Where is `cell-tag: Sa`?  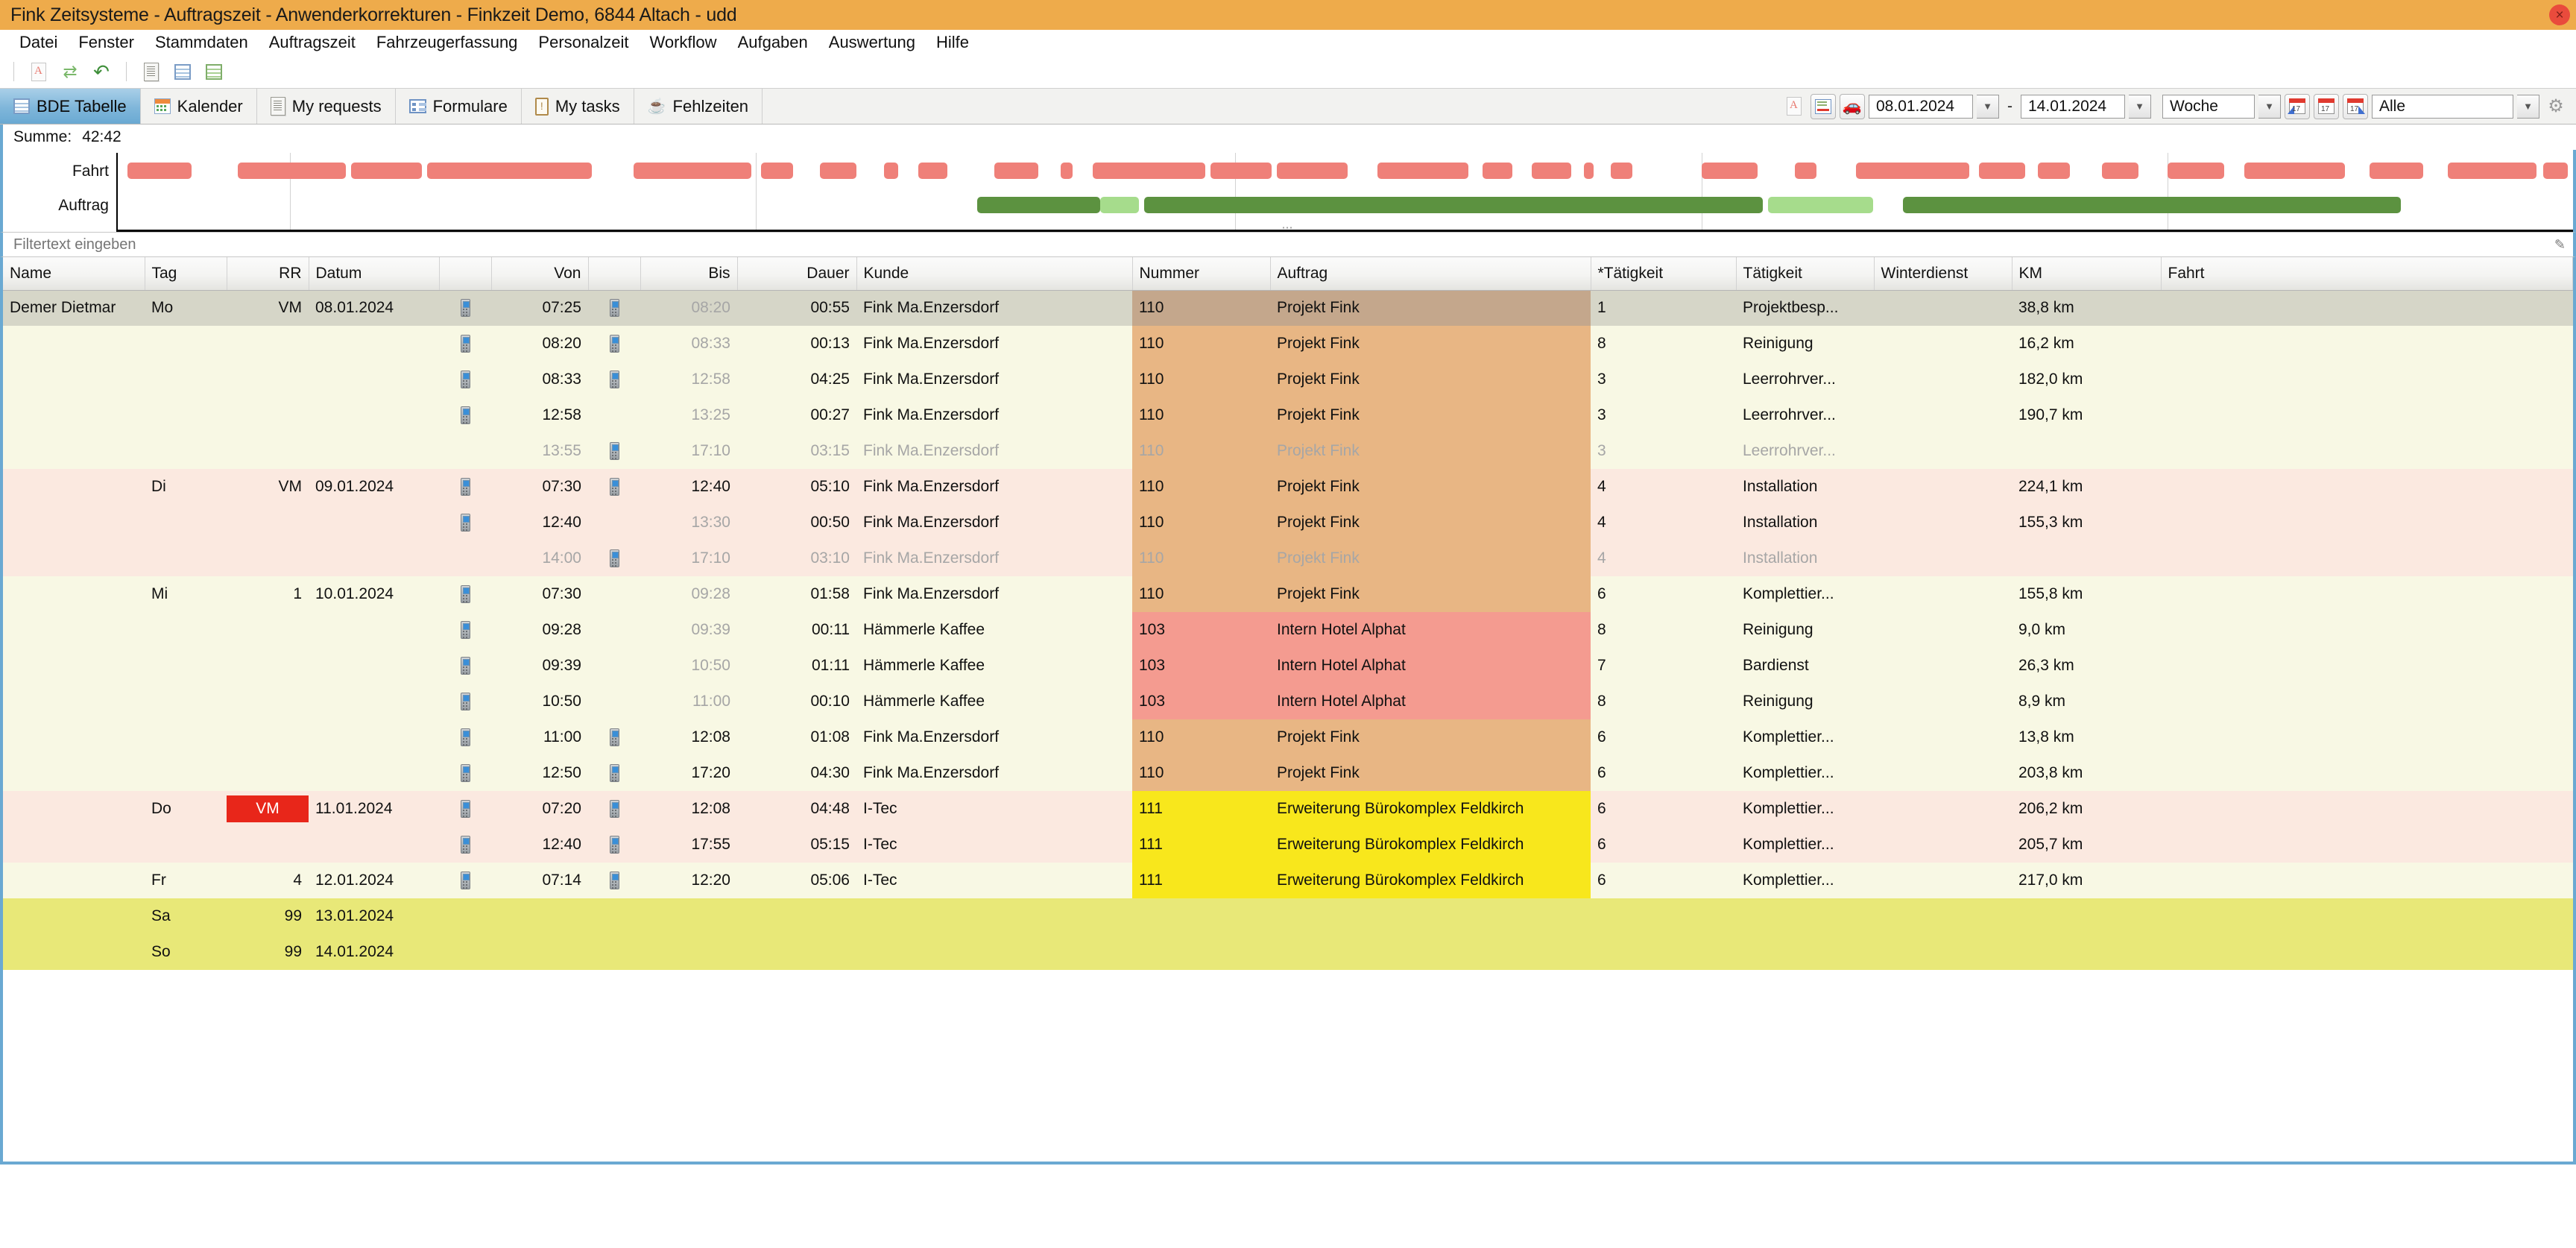
cell-tag: Sa is located at coordinates (186, 916).